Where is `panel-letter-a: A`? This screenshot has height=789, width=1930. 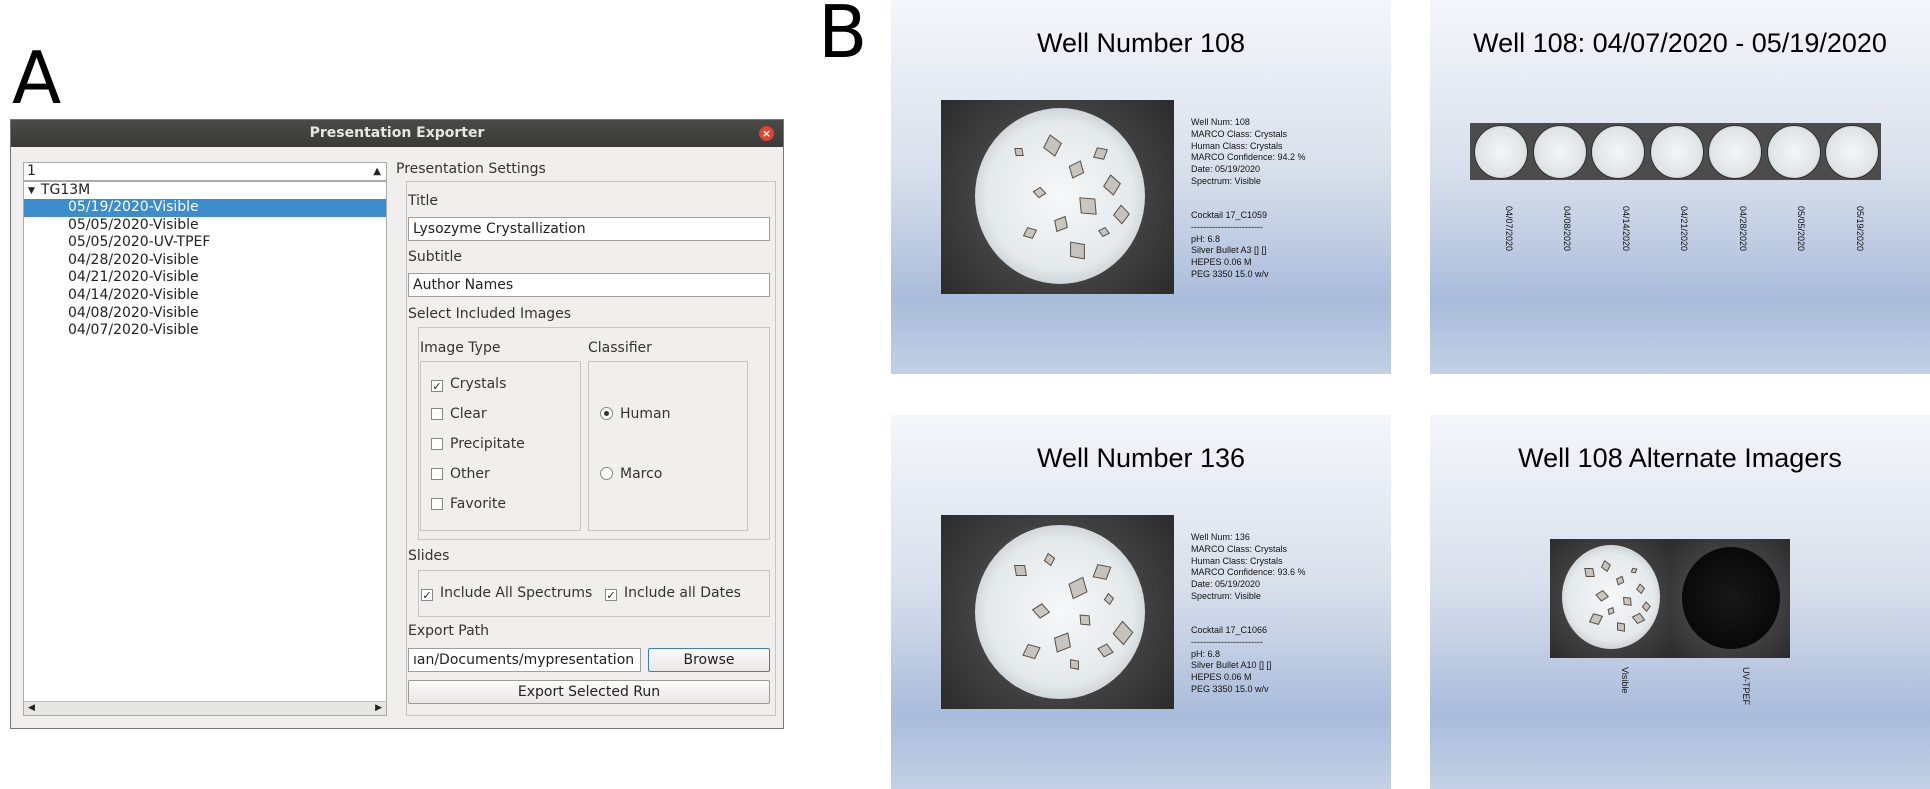 panel-letter-a: A is located at coordinates (37, 78).